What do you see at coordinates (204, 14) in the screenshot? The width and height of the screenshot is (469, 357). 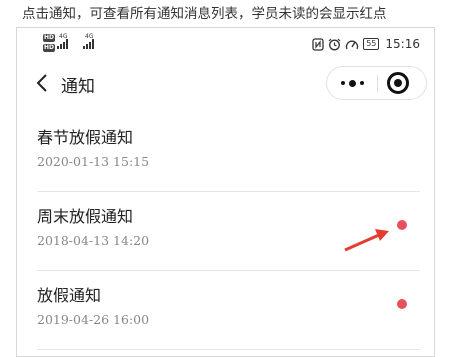 I see `caption-text: 点击通知，可查看所有通知消息列表，学员未读的会显示红点` at bounding box center [204, 14].